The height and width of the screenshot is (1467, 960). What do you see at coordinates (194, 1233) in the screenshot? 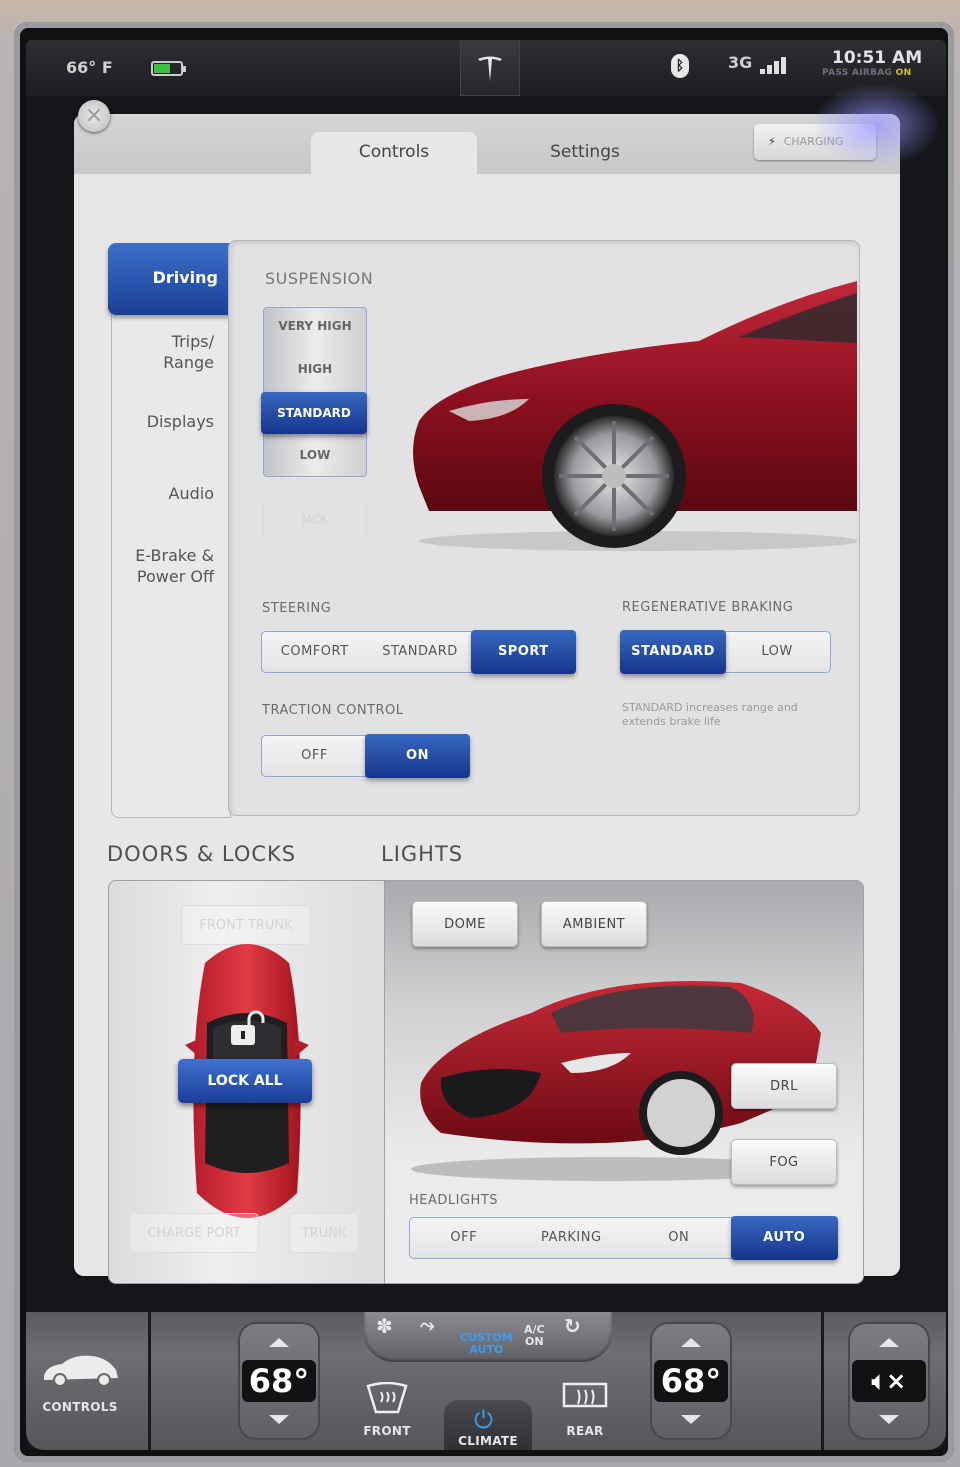
I see `charge-port-button: CHARGE PORT` at bounding box center [194, 1233].